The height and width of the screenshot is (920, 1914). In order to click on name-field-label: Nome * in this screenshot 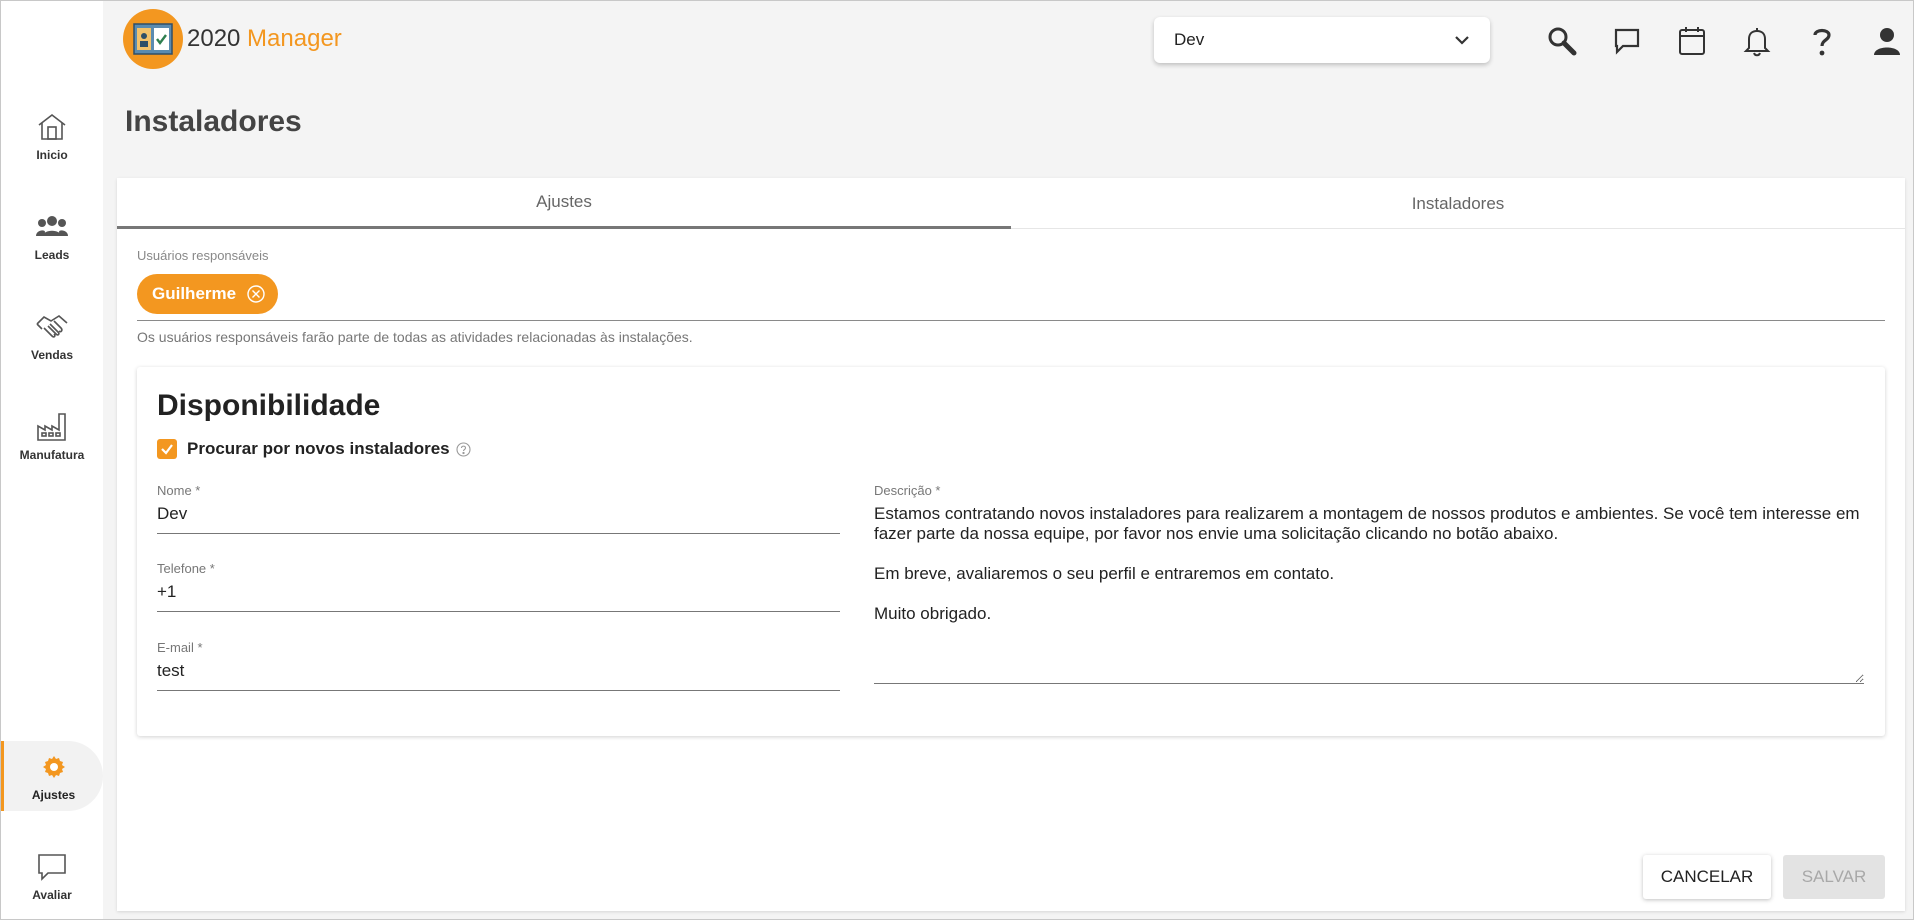, I will do `click(179, 490)`.